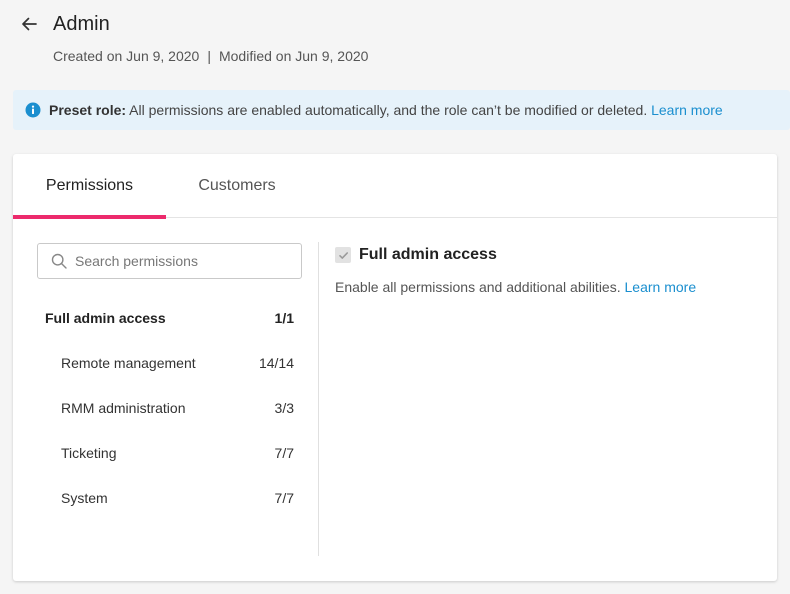 This screenshot has width=790, height=594. I want to click on banner-learn-more-link: Learn more, so click(687, 110).